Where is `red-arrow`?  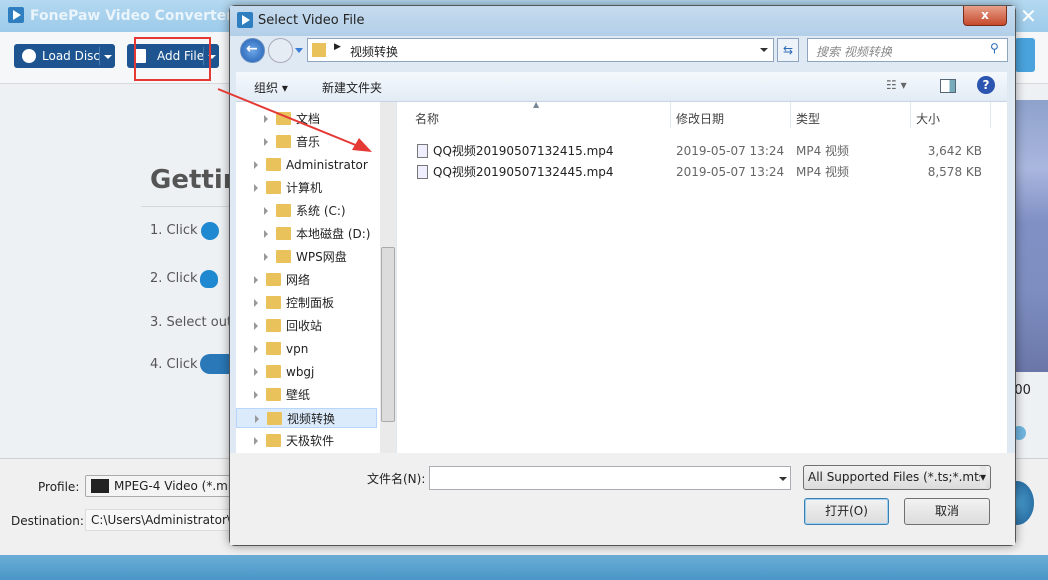 red-arrow is located at coordinates (294, 120).